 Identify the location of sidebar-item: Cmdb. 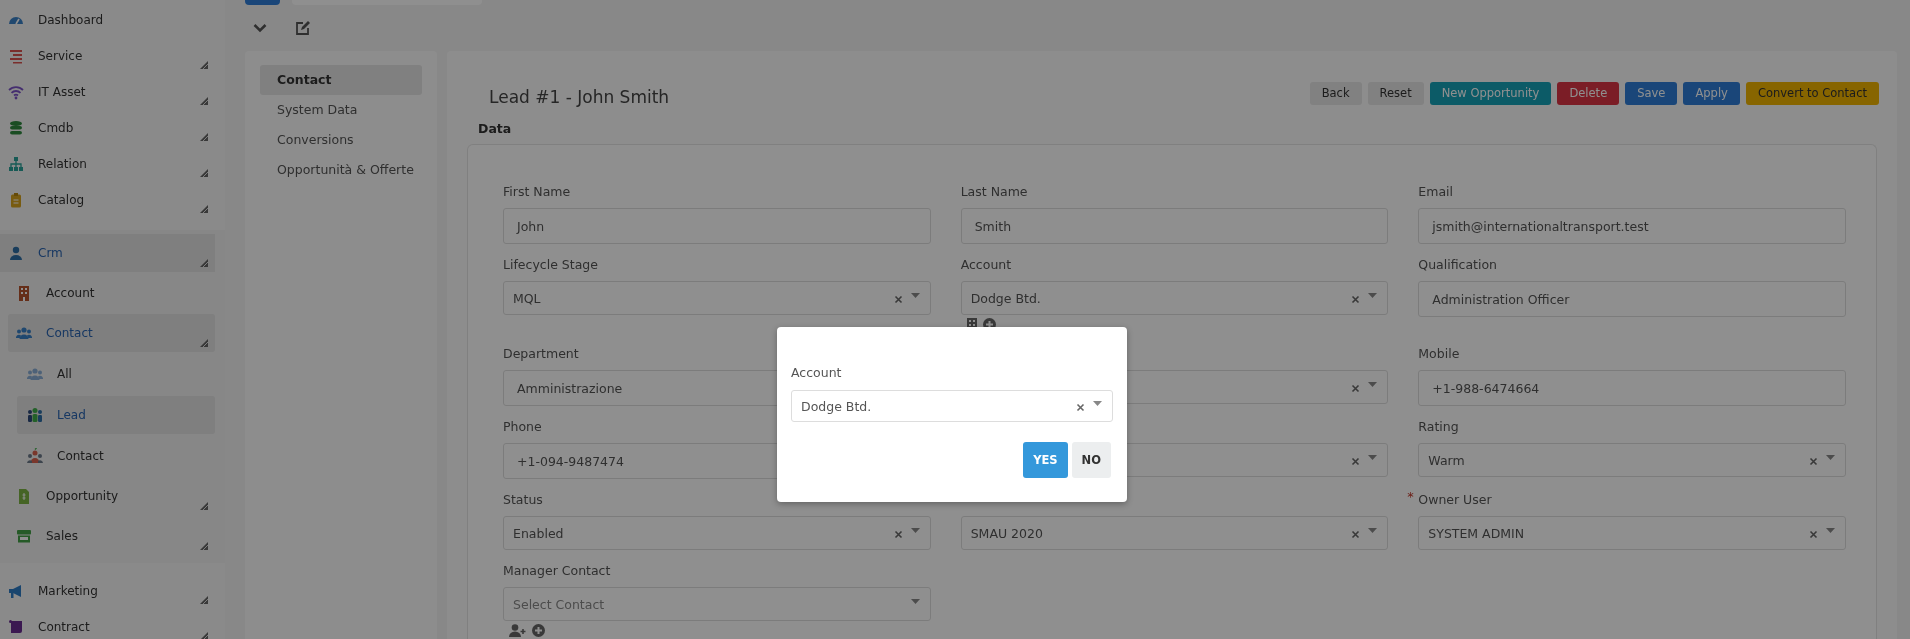
(107, 128).